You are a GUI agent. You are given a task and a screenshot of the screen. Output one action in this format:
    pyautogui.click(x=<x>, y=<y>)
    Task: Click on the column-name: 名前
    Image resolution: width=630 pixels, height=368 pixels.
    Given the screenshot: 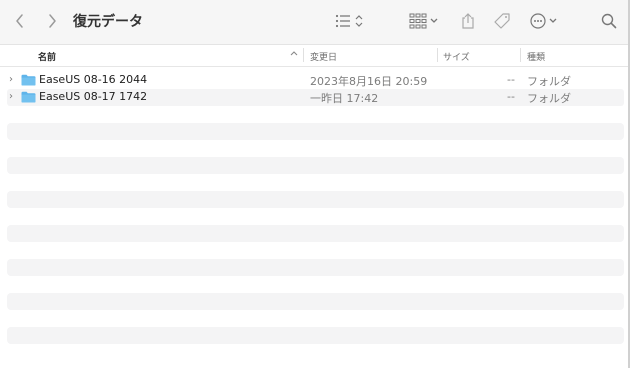 What is the action you would take?
    pyautogui.click(x=47, y=56)
    